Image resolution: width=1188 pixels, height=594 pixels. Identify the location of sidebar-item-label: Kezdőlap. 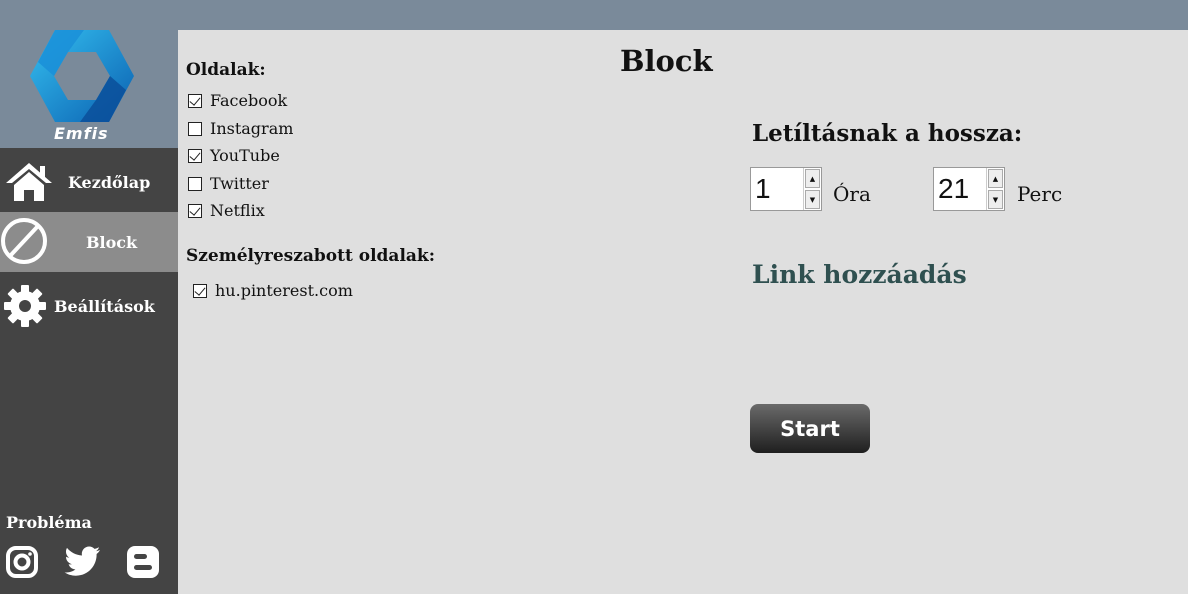
(109, 182).